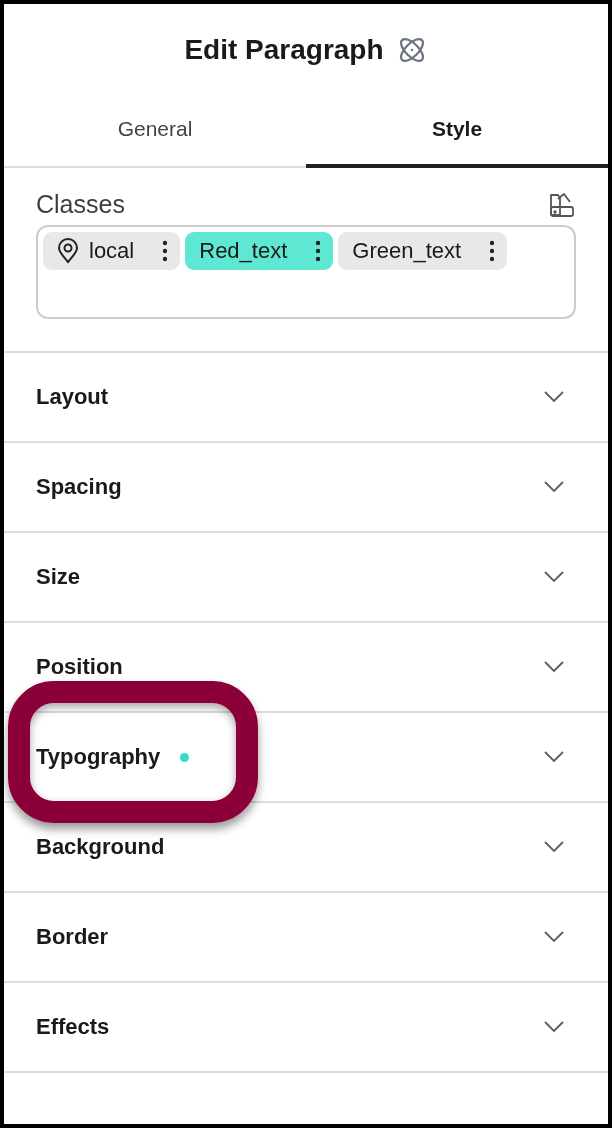 Image resolution: width=612 pixels, height=1128 pixels. What do you see at coordinates (284, 50) in the screenshot?
I see `panel-title: Edit Paragraph` at bounding box center [284, 50].